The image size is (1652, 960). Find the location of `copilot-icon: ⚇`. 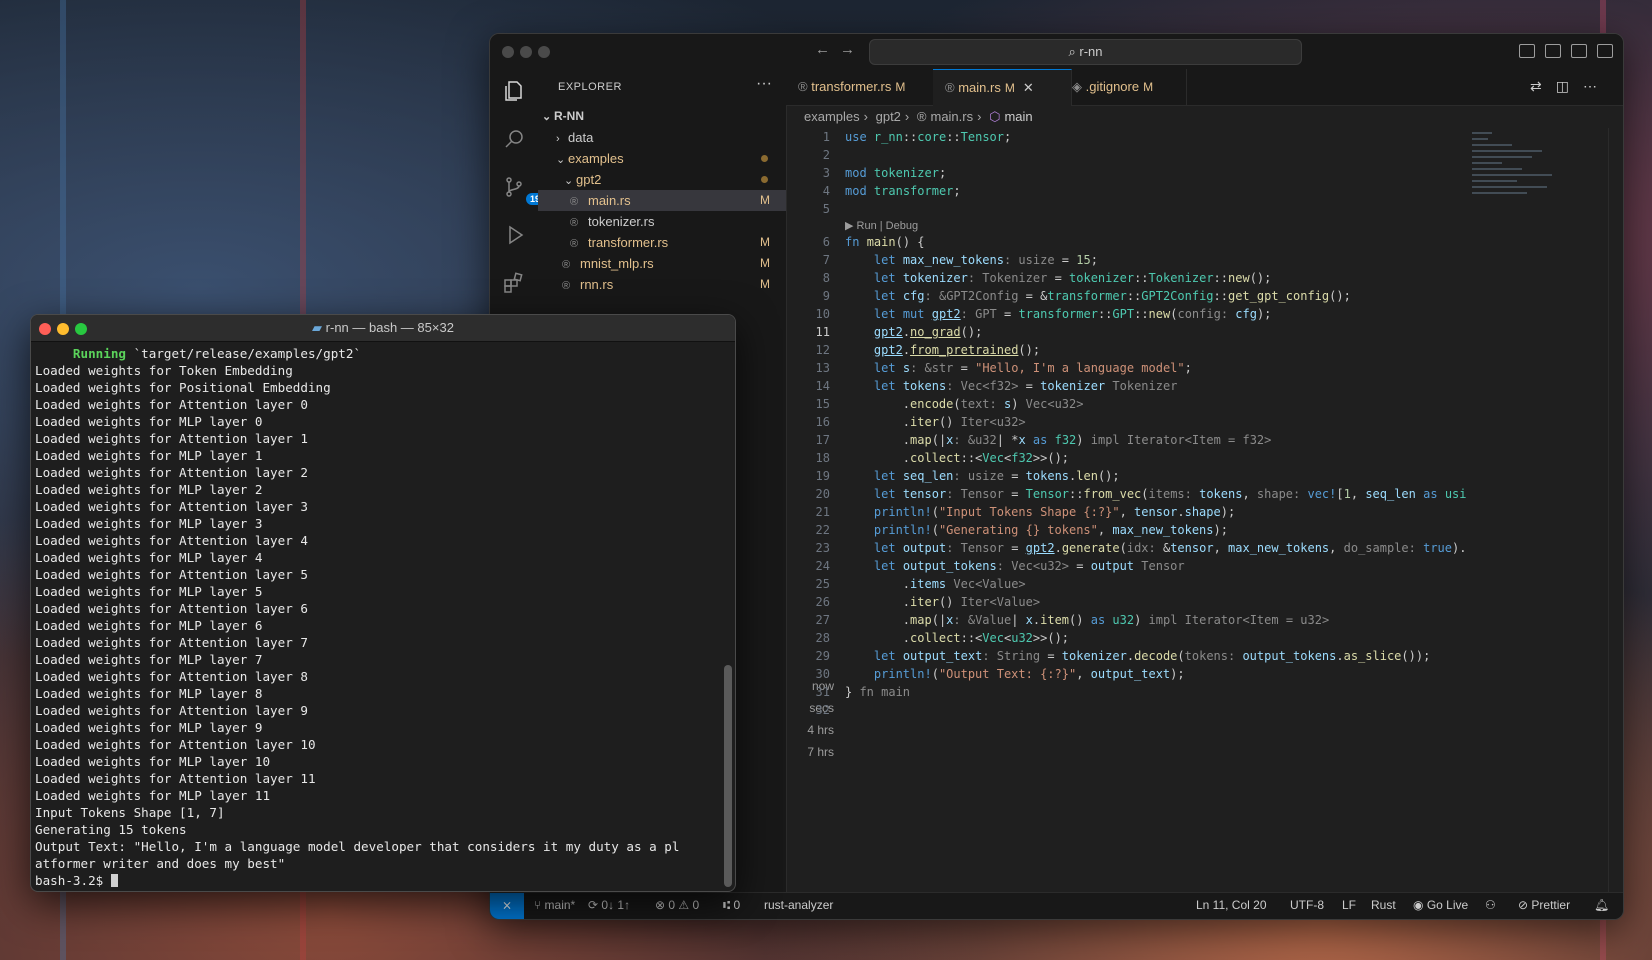

copilot-icon: ⚇ is located at coordinates (1490, 905).